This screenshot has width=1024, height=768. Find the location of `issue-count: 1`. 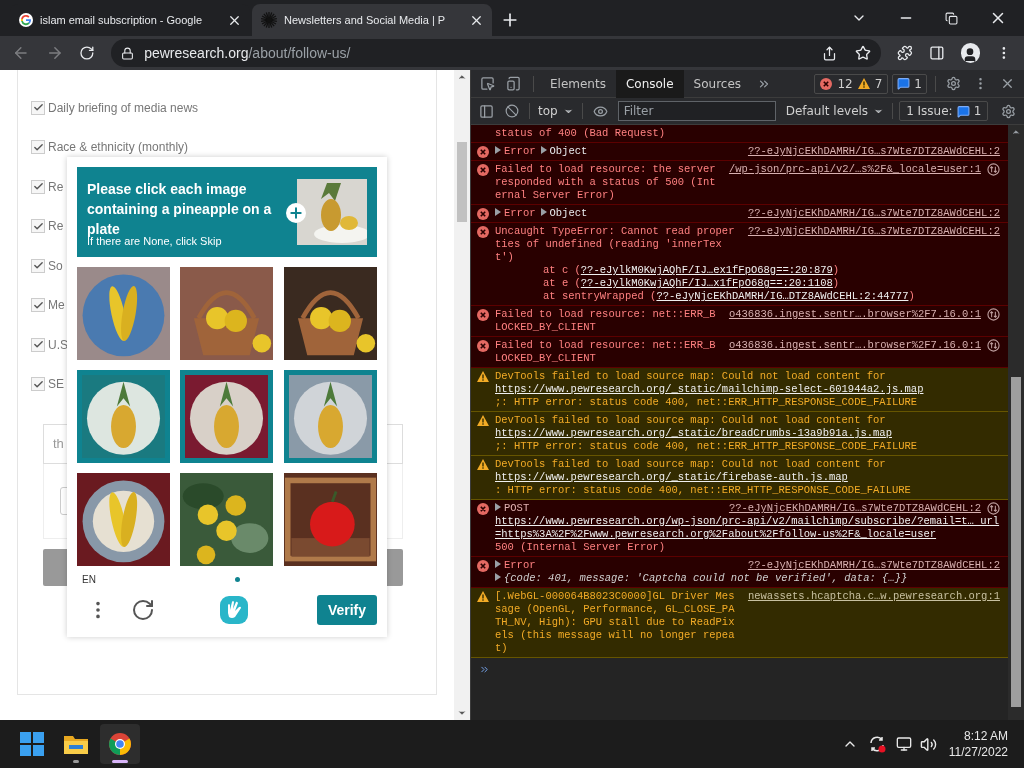

issue-count: 1 is located at coordinates (977, 111).